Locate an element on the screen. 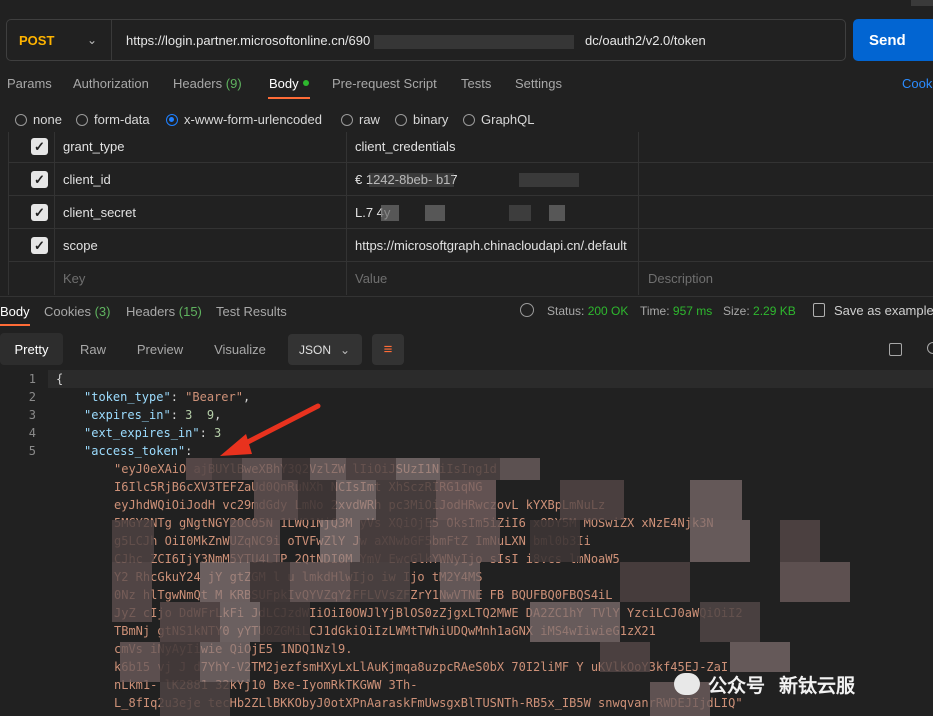  time-readout: Time: 957 ms is located at coordinates (676, 311).